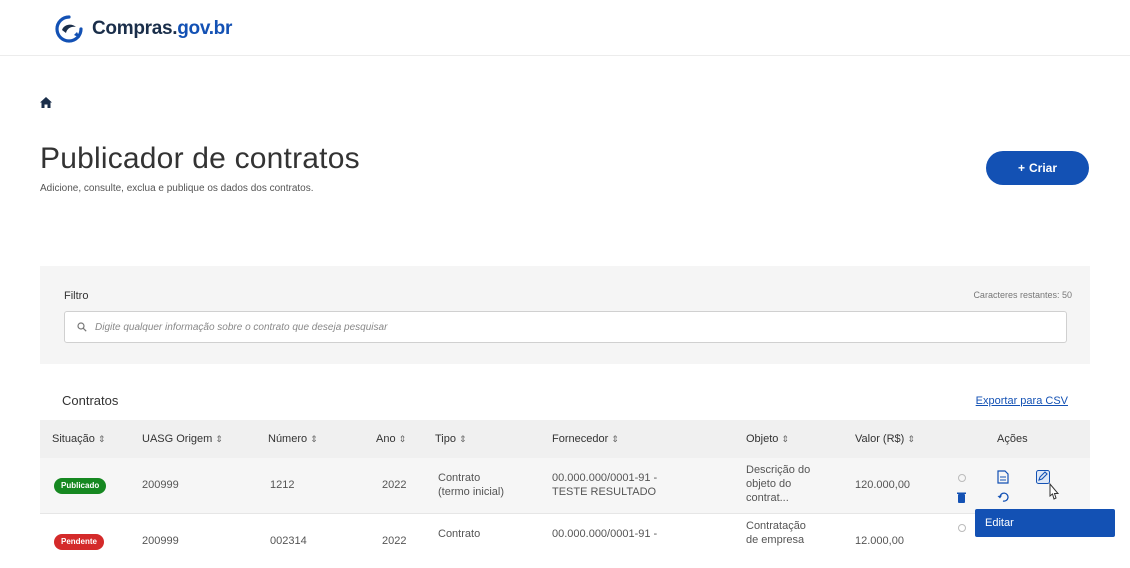 The height and width of the screenshot is (568, 1130). What do you see at coordinates (78, 439) in the screenshot?
I see `column-header-situacao: Situação ⇕` at bounding box center [78, 439].